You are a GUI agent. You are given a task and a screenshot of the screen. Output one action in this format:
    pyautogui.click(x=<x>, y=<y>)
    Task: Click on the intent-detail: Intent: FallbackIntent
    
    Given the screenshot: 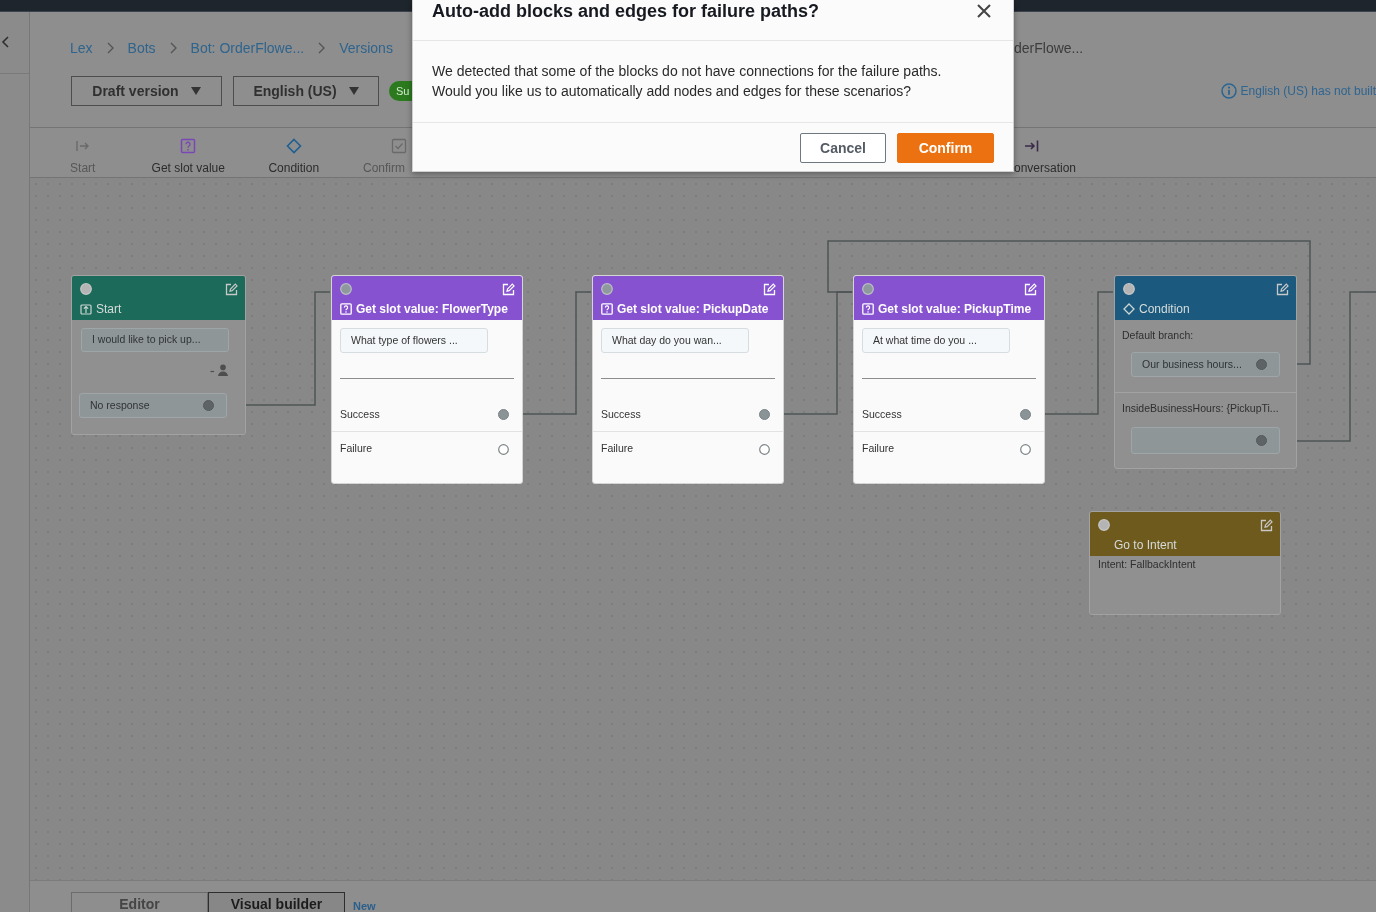 What is the action you would take?
    pyautogui.click(x=1147, y=564)
    